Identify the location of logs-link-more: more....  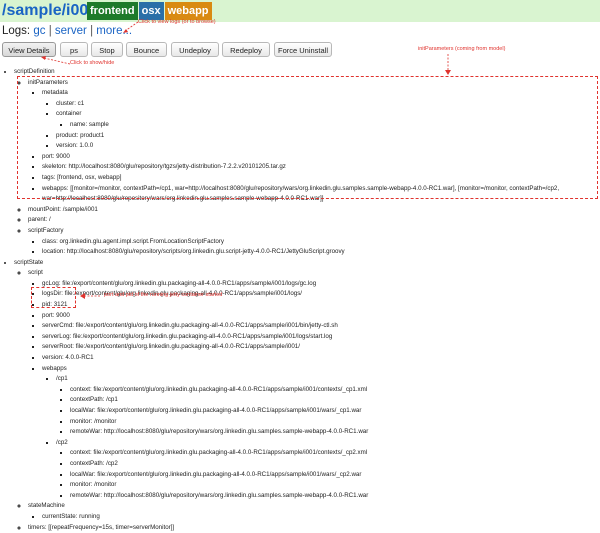
(114, 31).